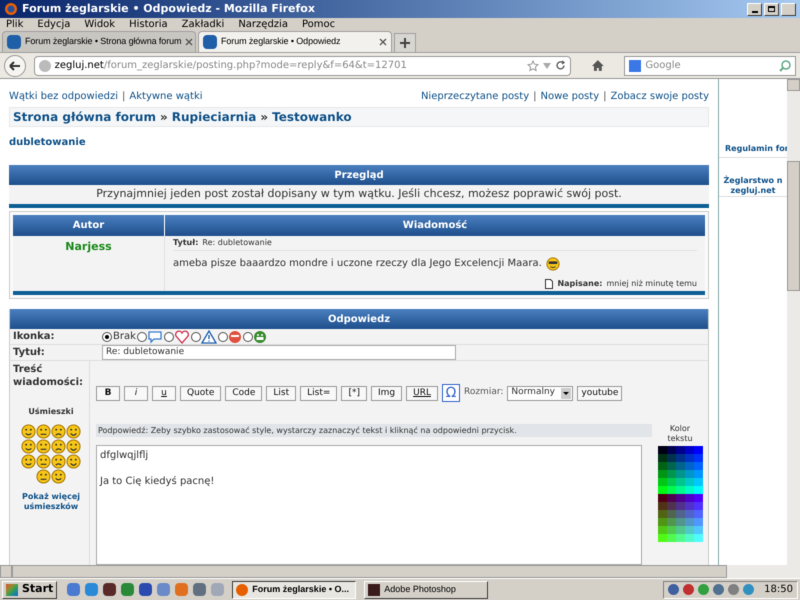 The width and height of the screenshot is (800, 600). I want to click on column-header: Wiadomość, so click(435, 225).